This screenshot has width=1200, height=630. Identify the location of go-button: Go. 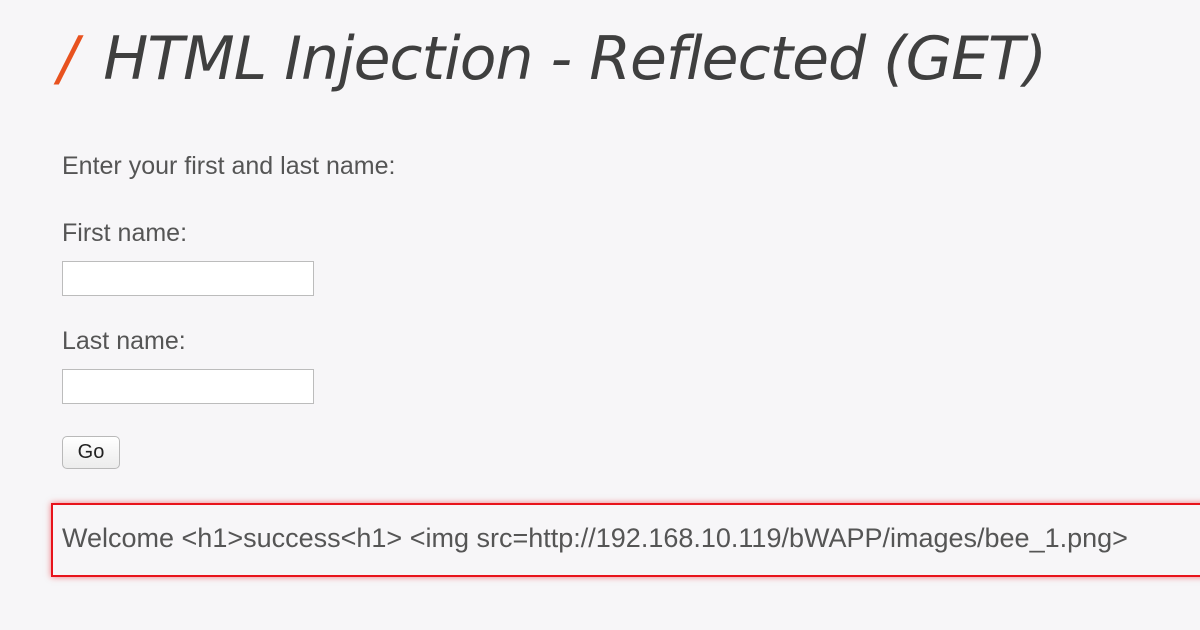
(91, 452).